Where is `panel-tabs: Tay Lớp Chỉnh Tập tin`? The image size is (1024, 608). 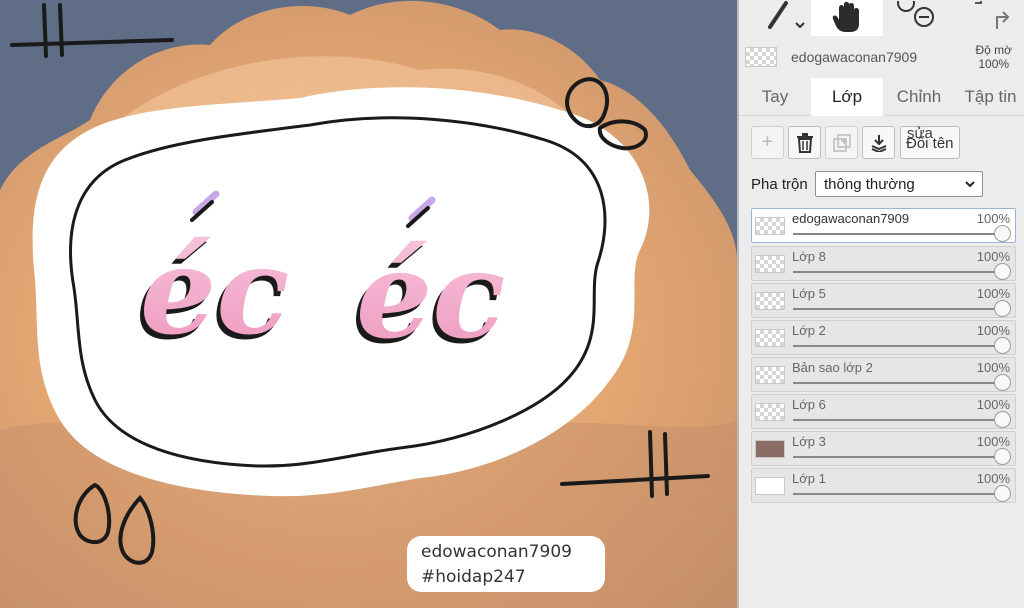 panel-tabs: Tay Lớp Chỉnh Tập tin is located at coordinates (881, 97).